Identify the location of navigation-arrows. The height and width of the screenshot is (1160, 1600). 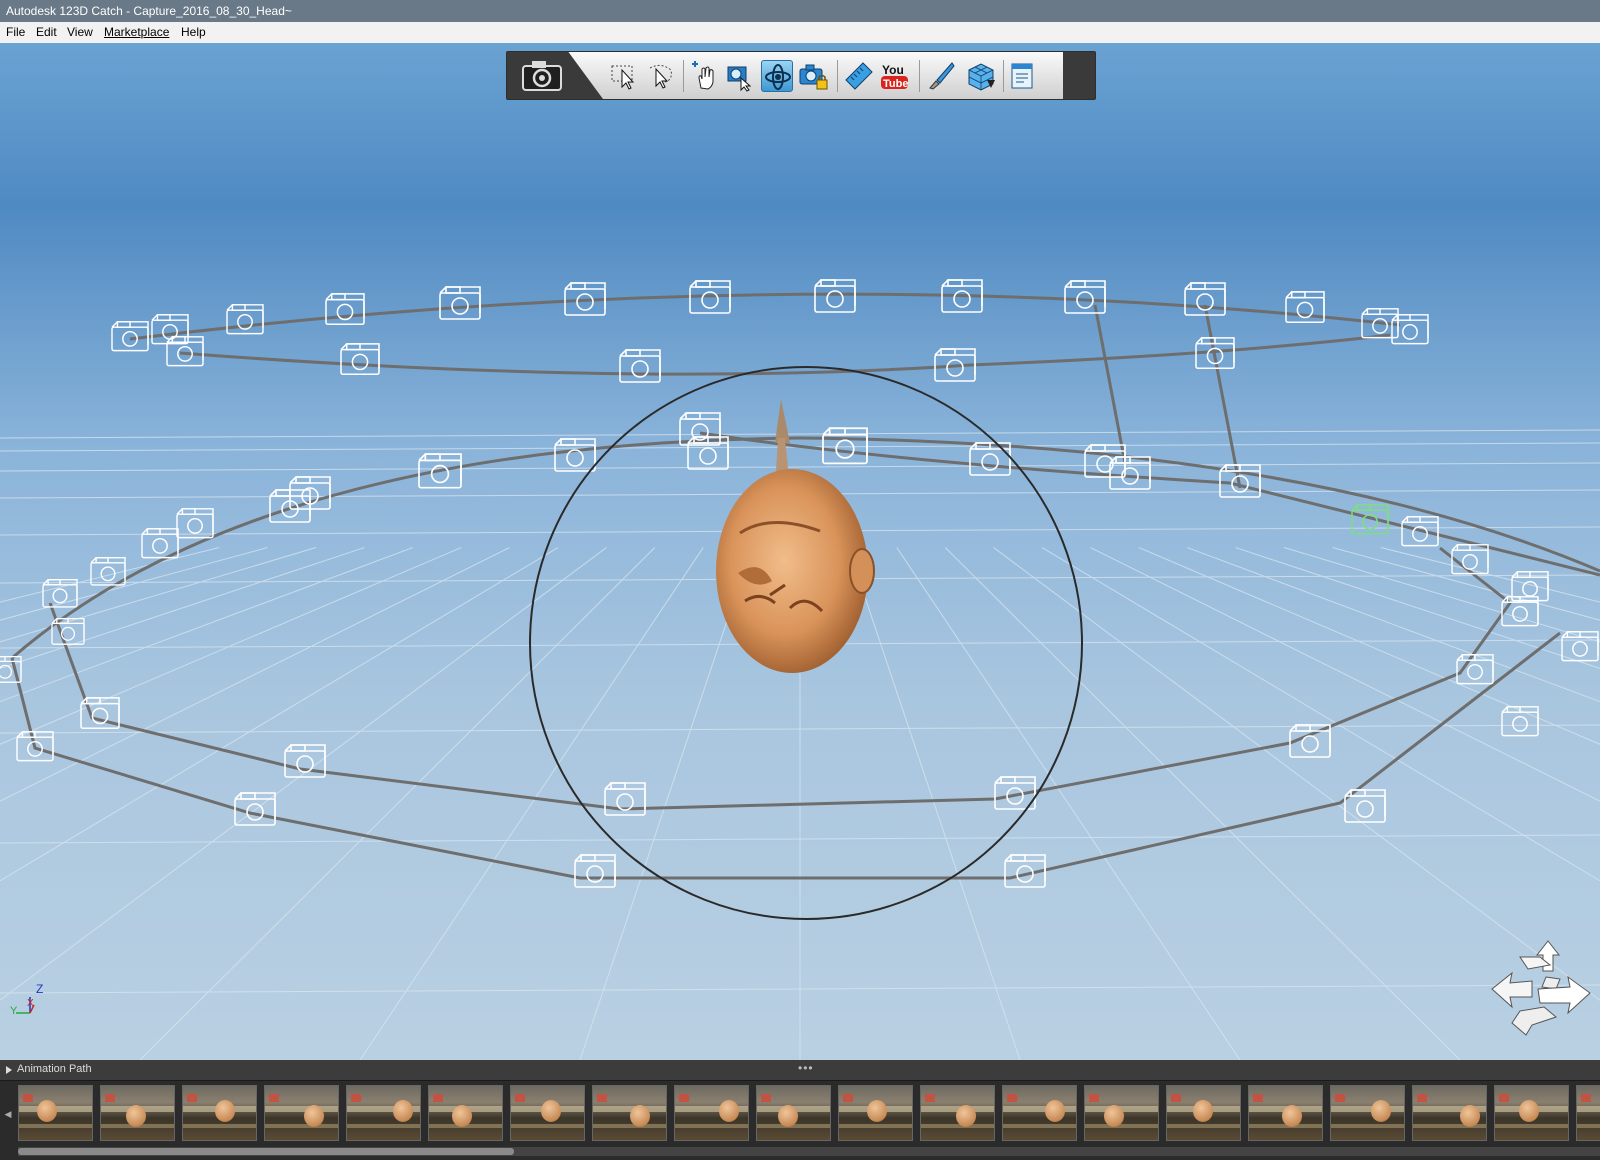
(1542, 986).